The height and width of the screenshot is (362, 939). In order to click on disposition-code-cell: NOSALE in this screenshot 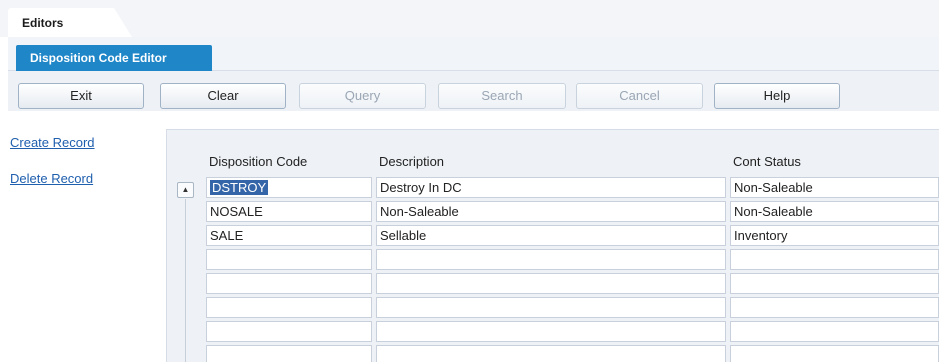, I will do `click(289, 211)`.